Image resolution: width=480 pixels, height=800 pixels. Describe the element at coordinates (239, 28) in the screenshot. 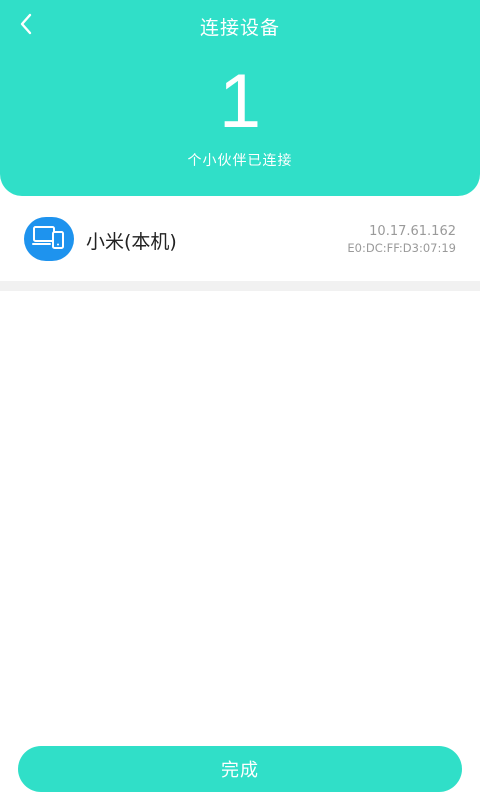

I see `page-title: 连接设备` at that location.